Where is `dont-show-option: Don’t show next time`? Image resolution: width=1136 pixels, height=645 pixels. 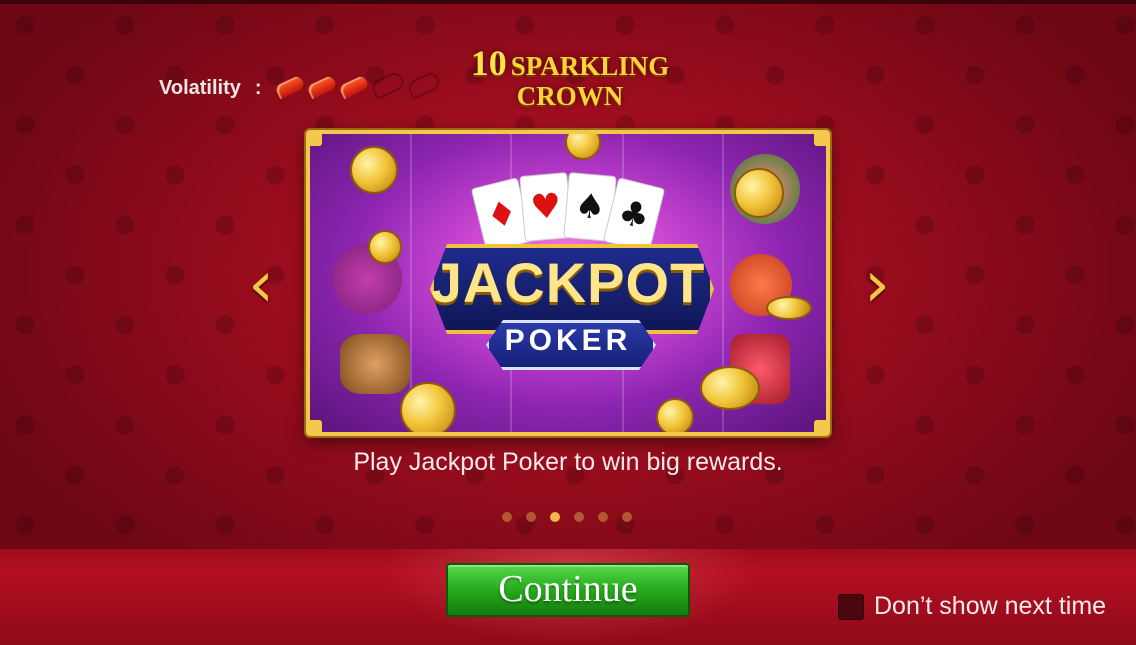 dont-show-option: Don’t show next time is located at coordinates (972, 606).